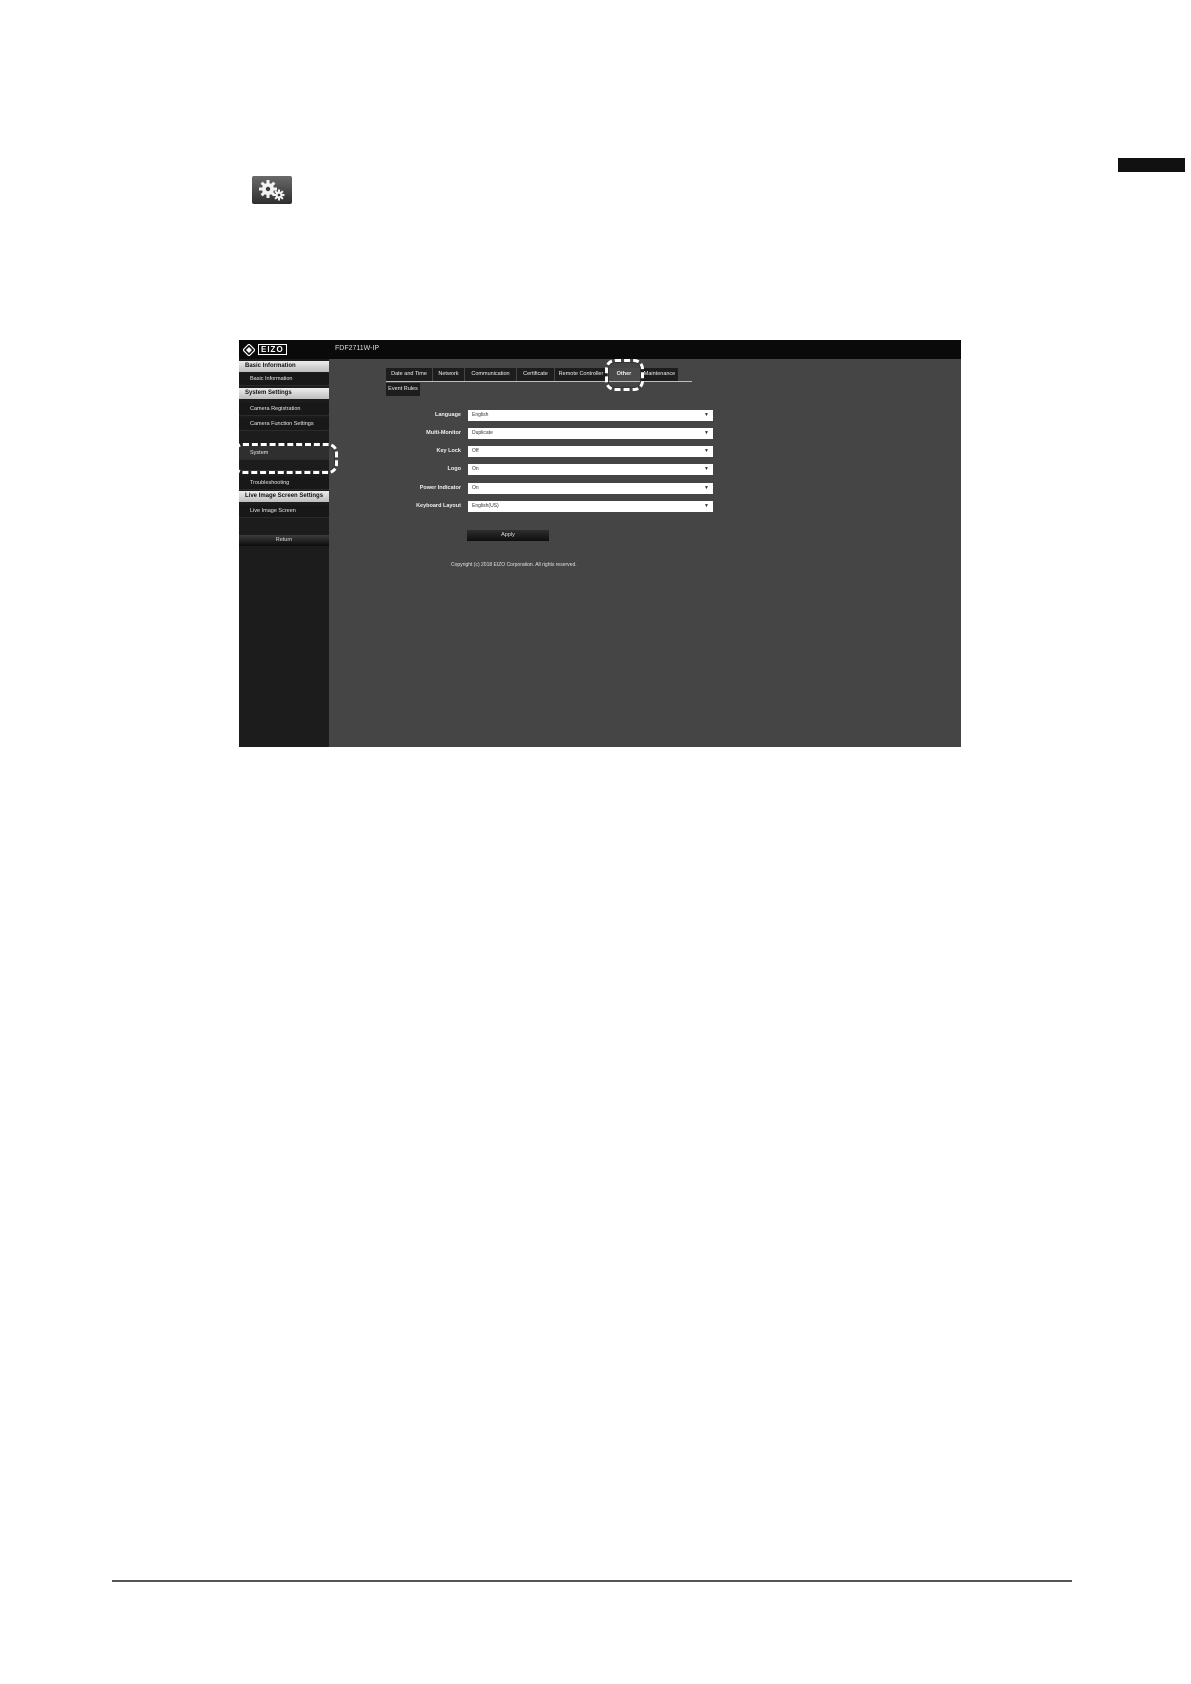 The image size is (1191, 1684). Describe the element at coordinates (448, 451) in the screenshot. I see `key-lock-label: Key Lock` at that location.